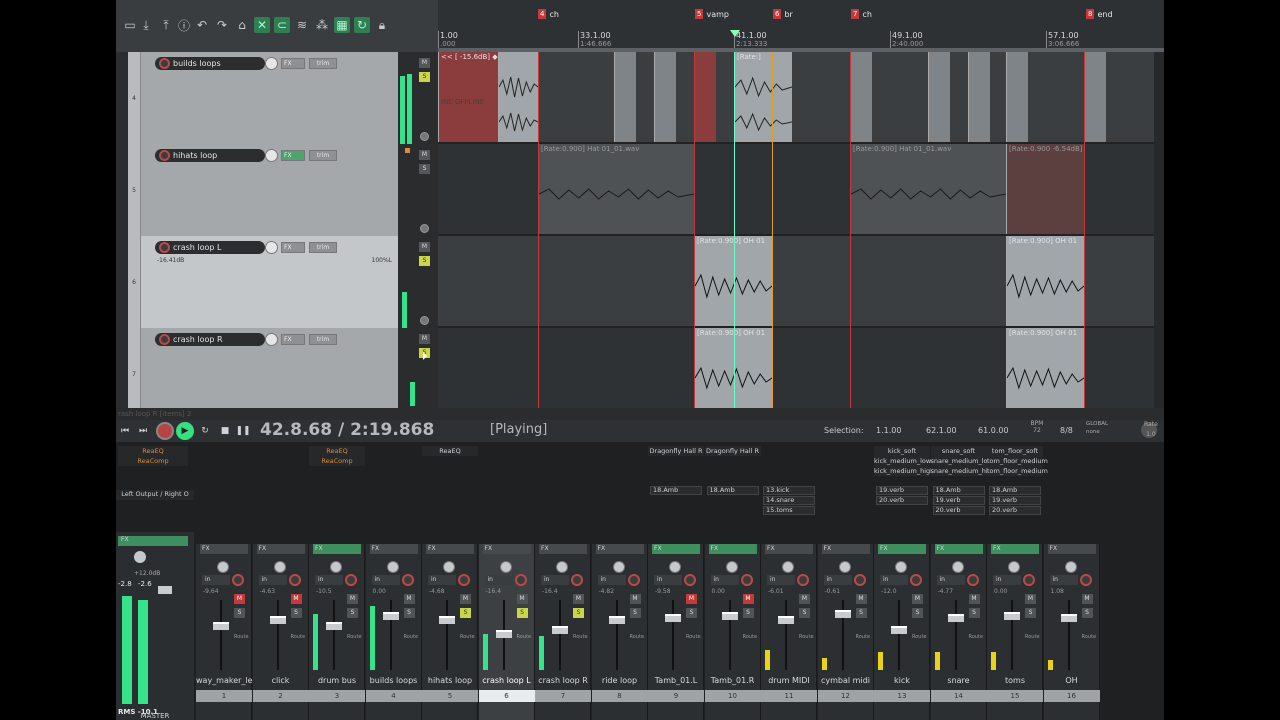 The width and height of the screenshot is (1280, 720). What do you see at coordinates (210, 339) in the screenshot?
I see `track-name: crash loop R` at bounding box center [210, 339].